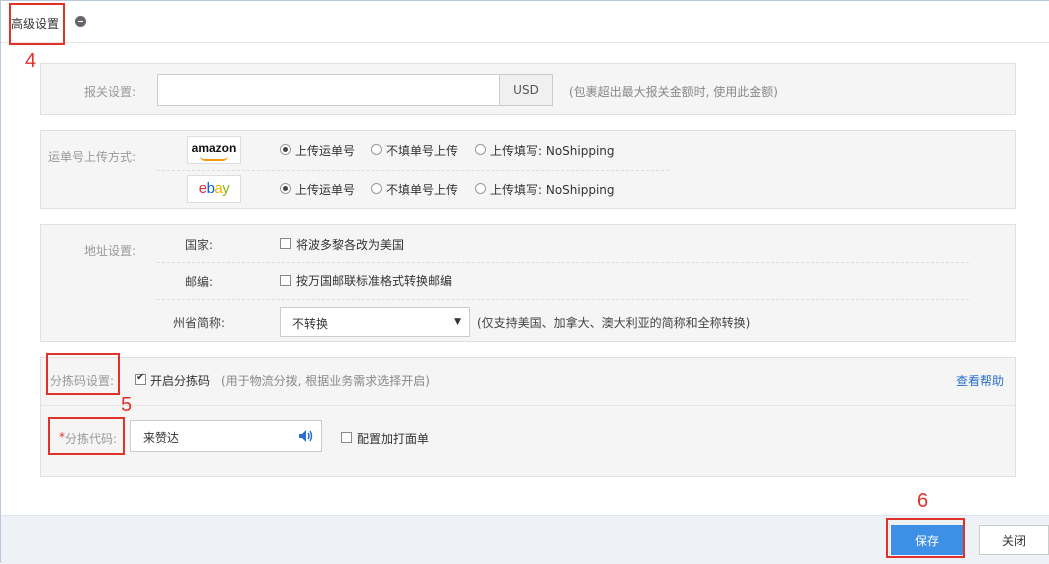  Describe the element at coordinates (325, 381) in the screenshot. I see `sorting-enable-hint: (用于物流分拨, 根据业务需求选择开启)` at that location.